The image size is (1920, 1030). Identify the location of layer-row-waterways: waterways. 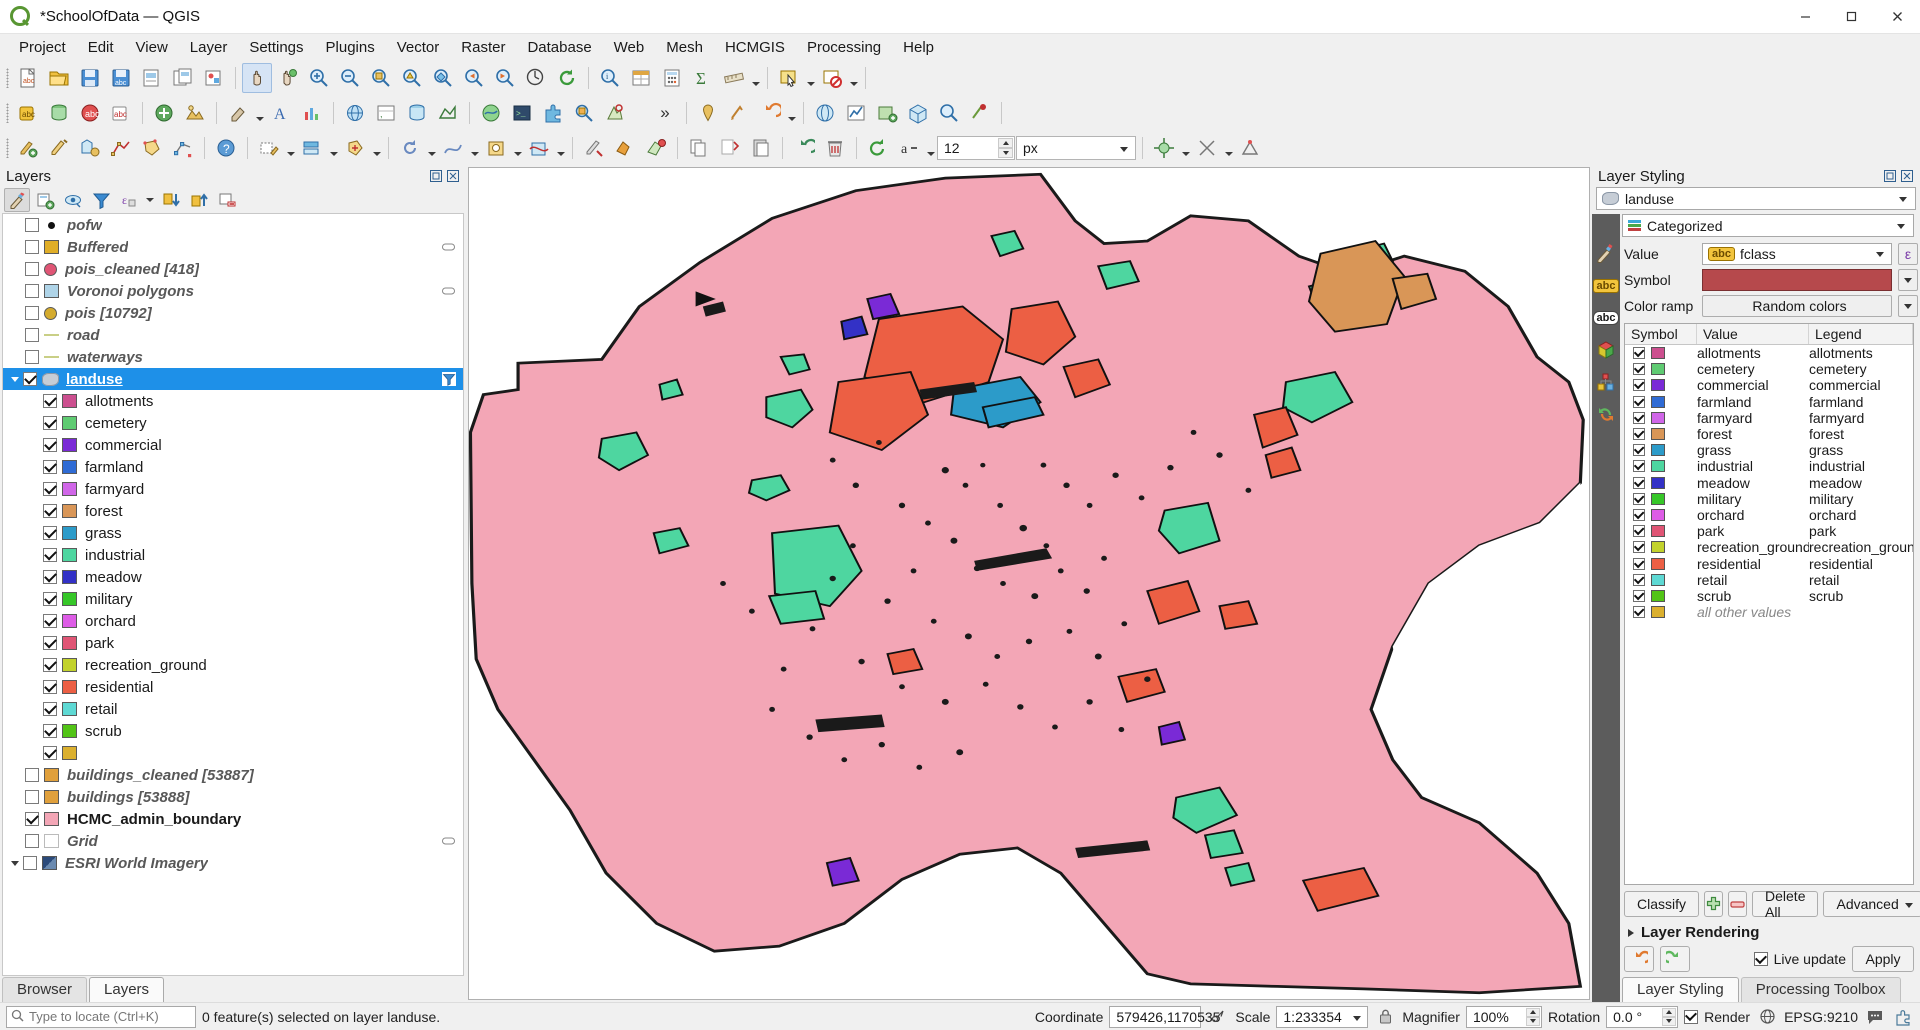
(233, 357).